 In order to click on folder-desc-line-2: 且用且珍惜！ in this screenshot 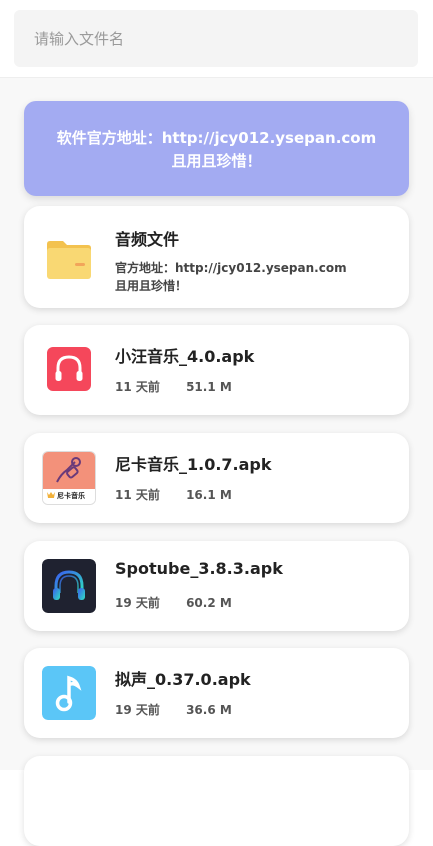, I will do `click(151, 286)`.